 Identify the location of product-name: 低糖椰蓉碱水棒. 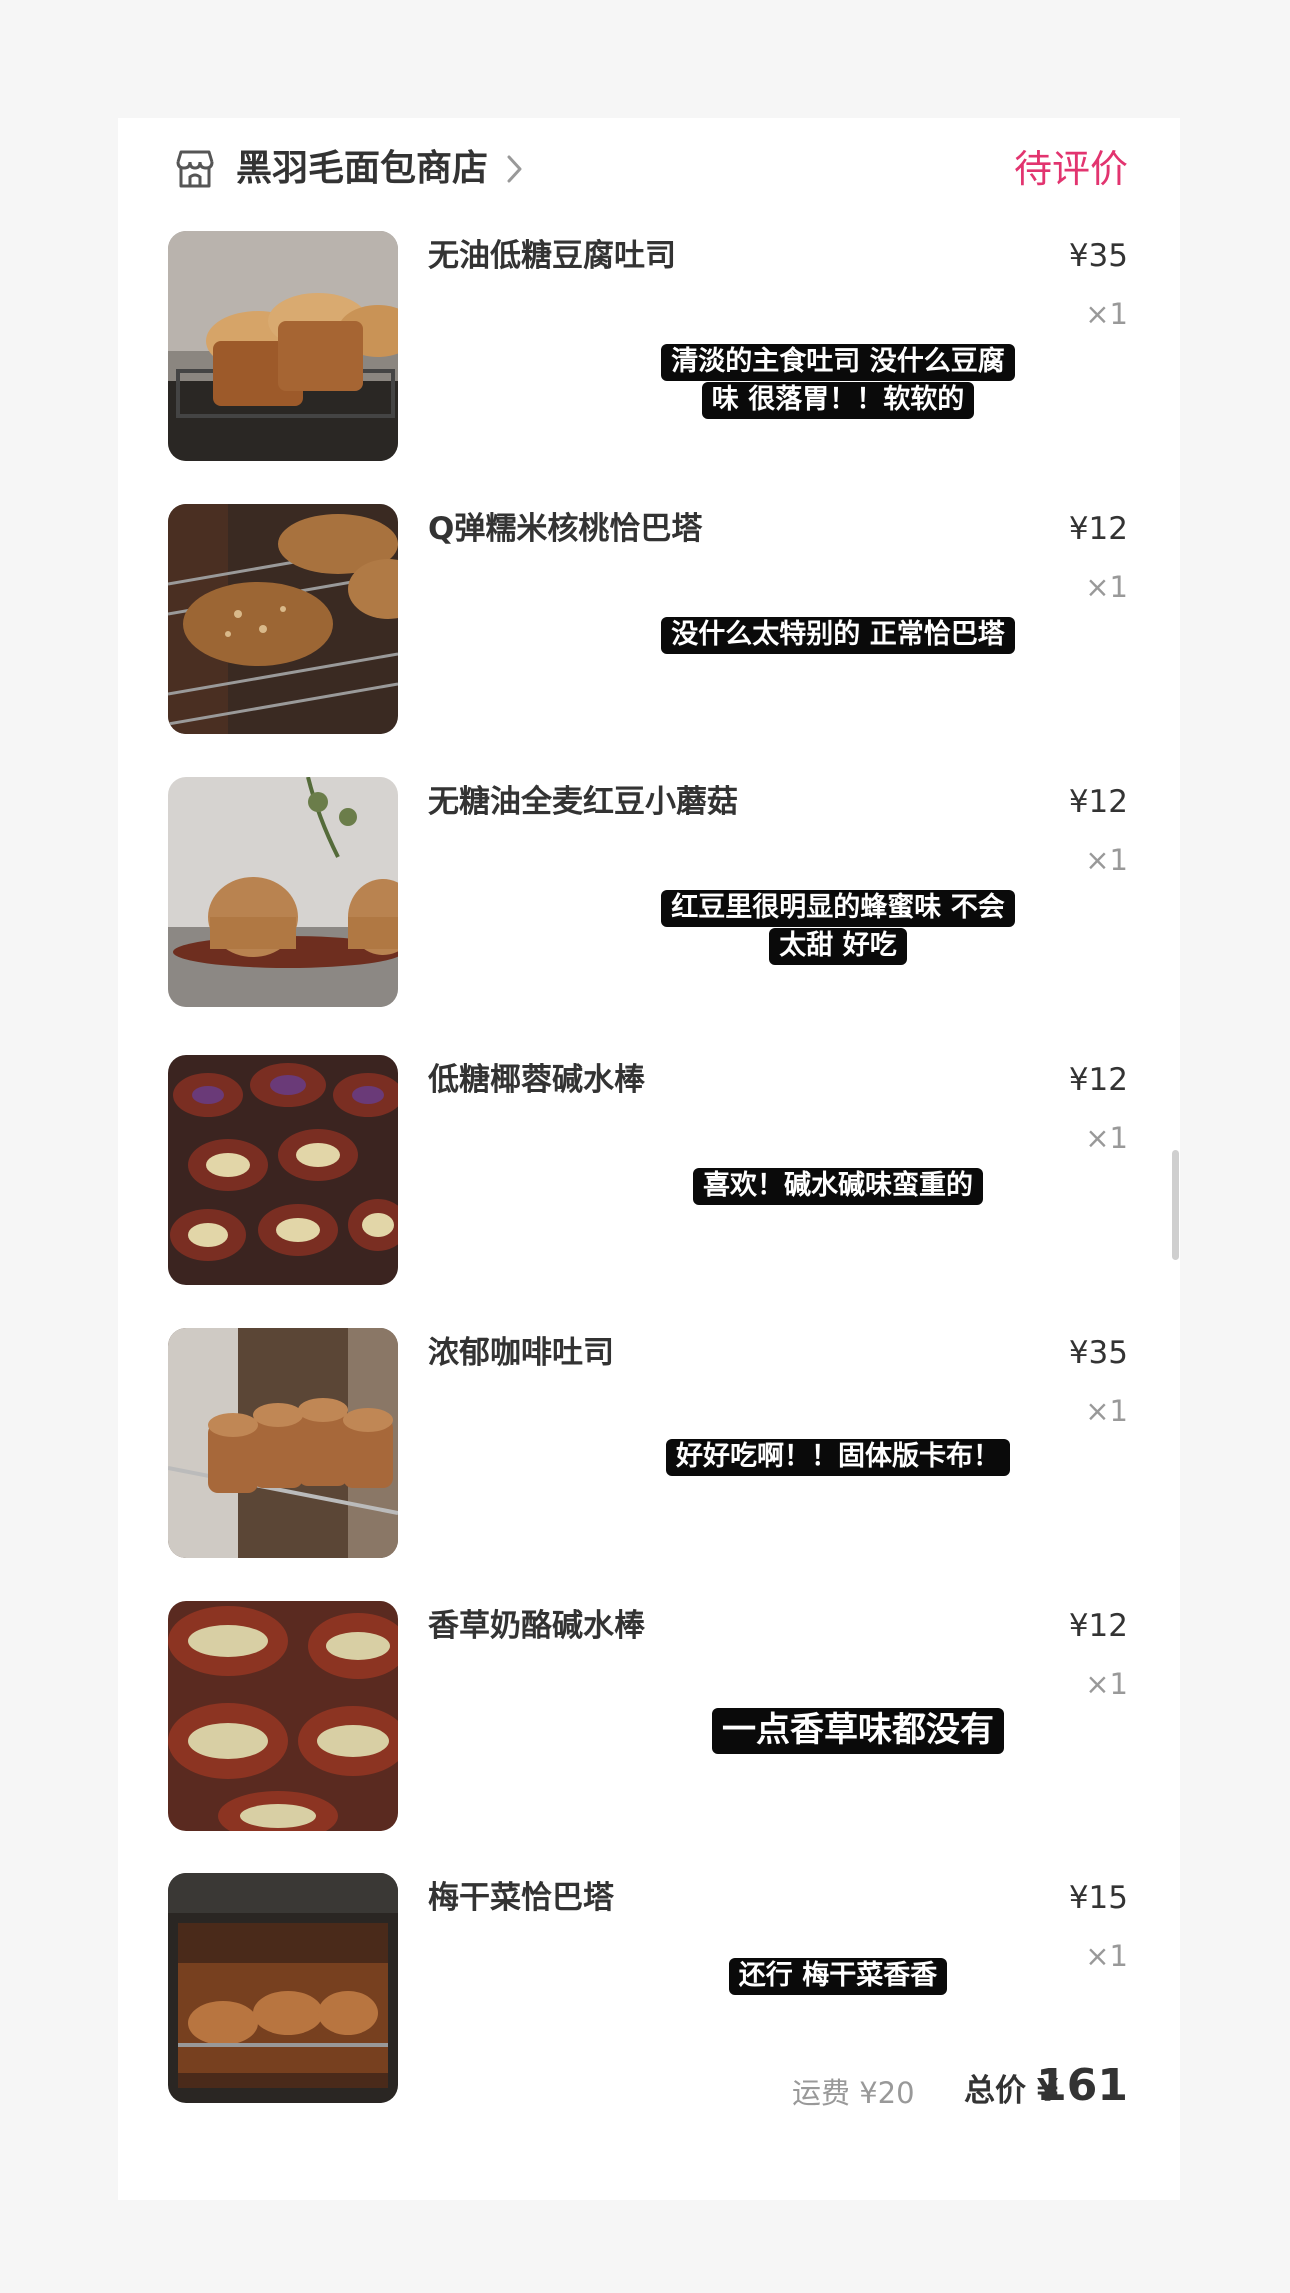
(536, 1080).